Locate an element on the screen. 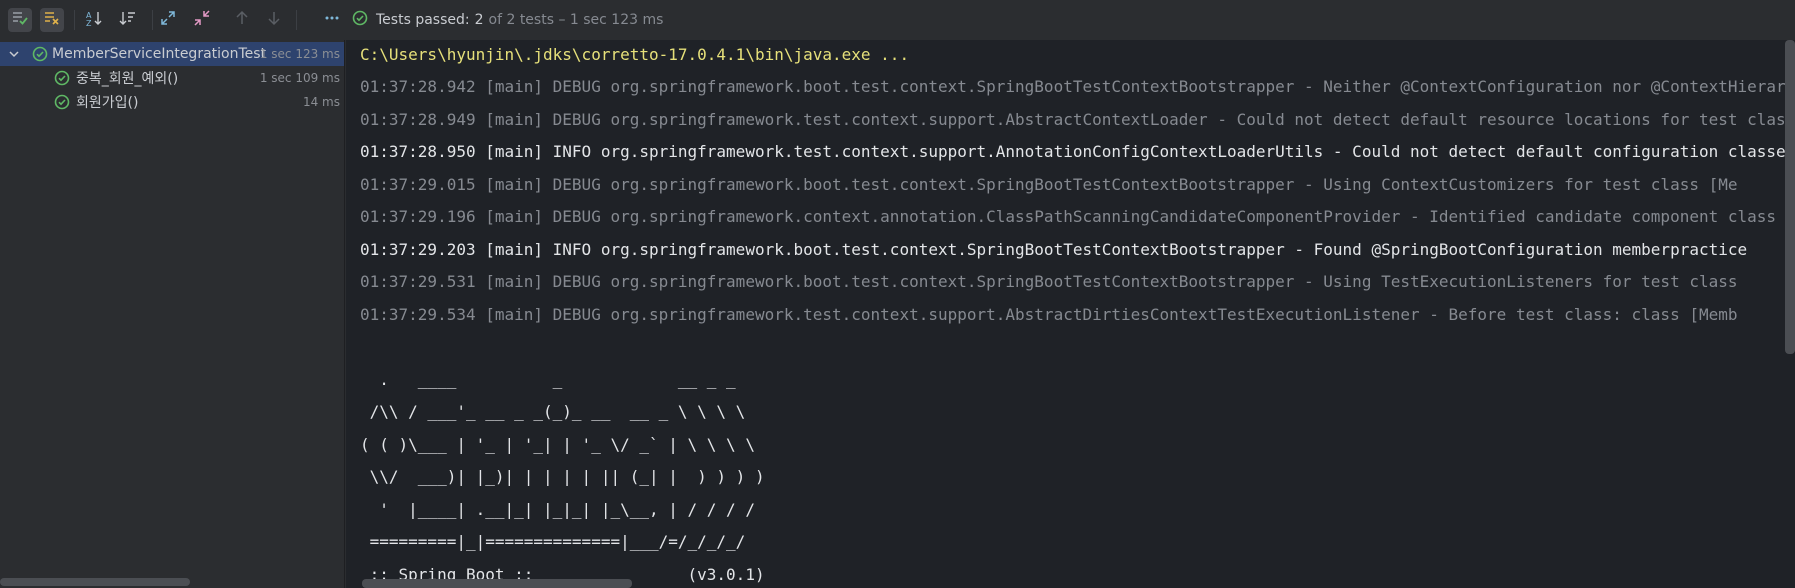 The width and height of the screenshot is (1795, 588). previous-failed-button is located at coordinates (242, 20).